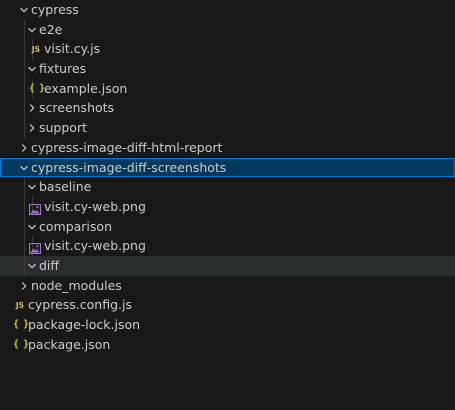  Describe the element at coordinates (227, 325) in the screenshot. I see `file-row-package-lock-json: { } package-lock.json` at that location.